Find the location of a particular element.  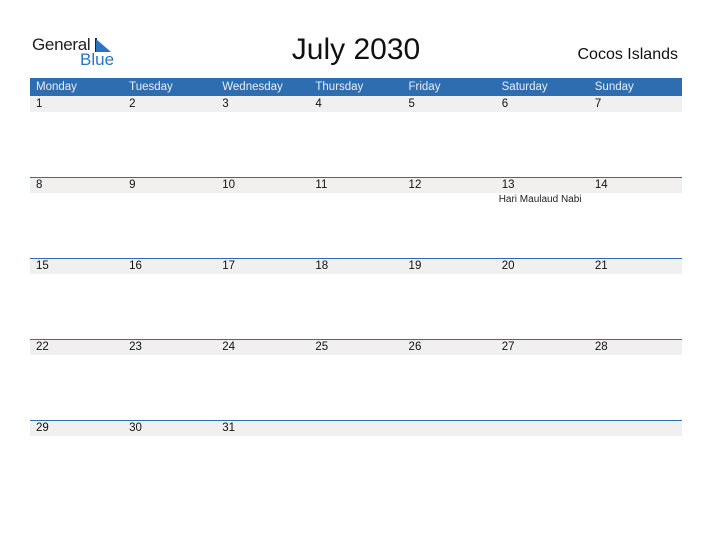

day-cell: 4 is located at coordinates (355, 136).